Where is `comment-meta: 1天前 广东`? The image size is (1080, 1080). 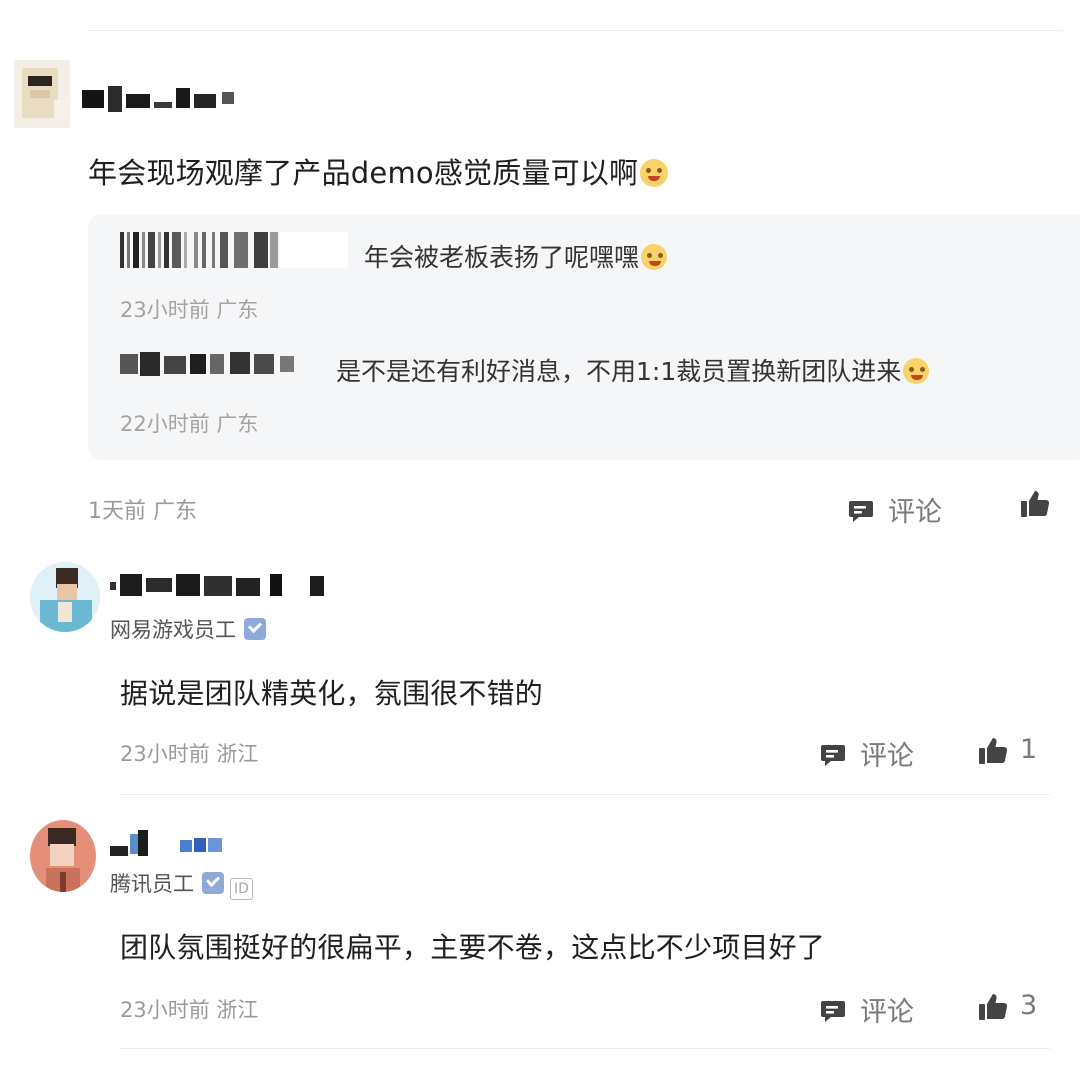
comment-meta: 1天前 广东 is located at coordinates (142, 511).